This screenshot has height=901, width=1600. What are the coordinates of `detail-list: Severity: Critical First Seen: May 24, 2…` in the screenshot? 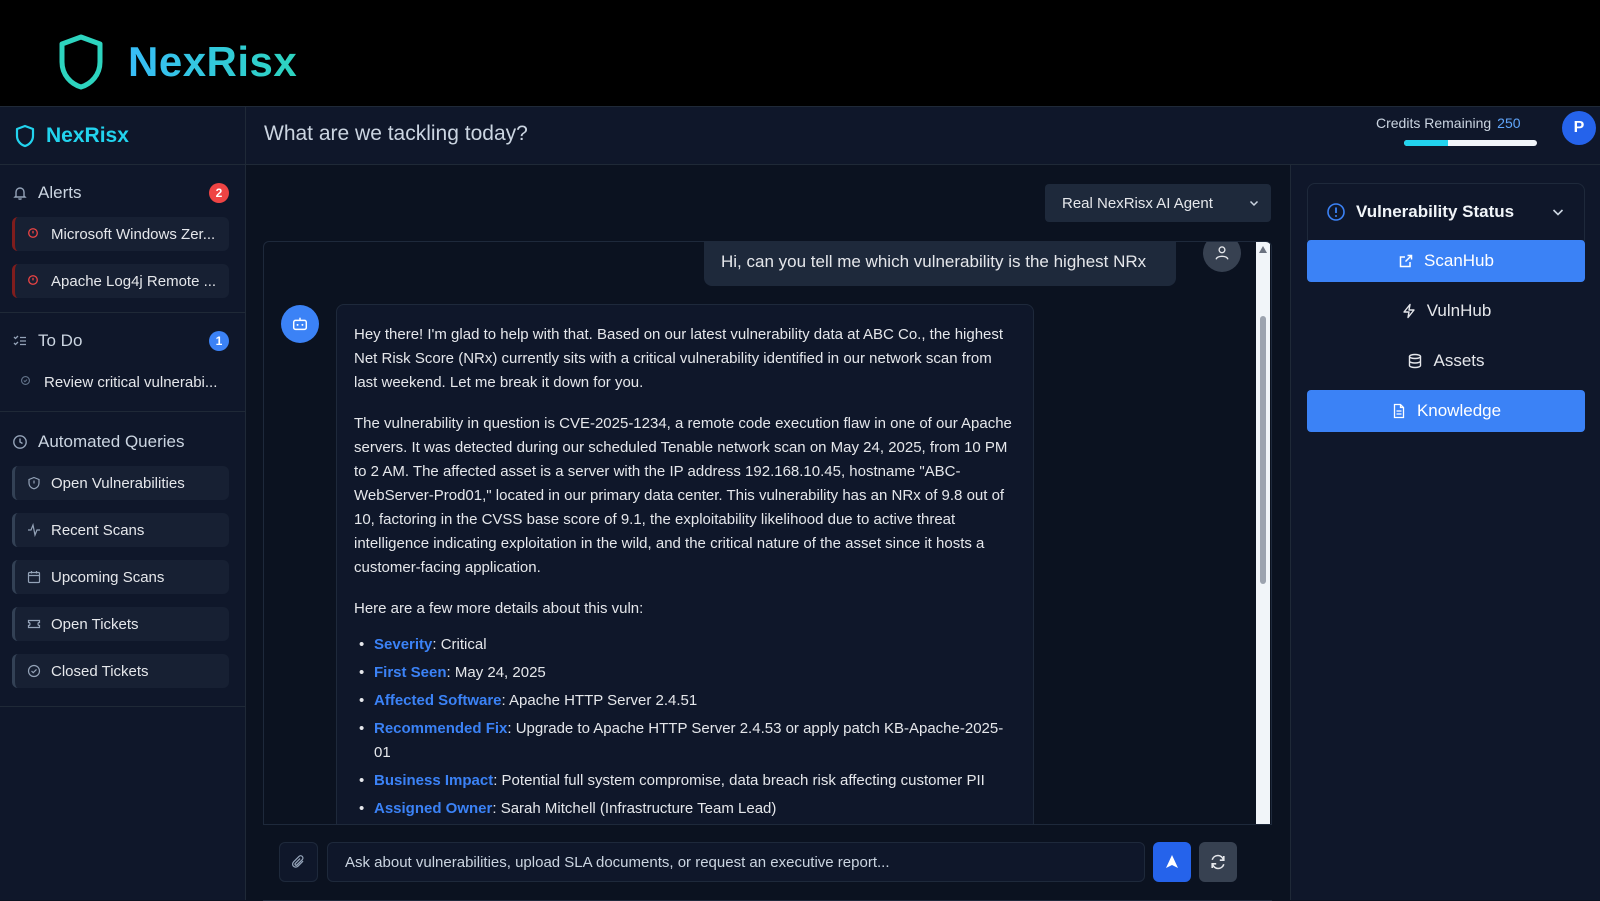 It's located at (685, 727).